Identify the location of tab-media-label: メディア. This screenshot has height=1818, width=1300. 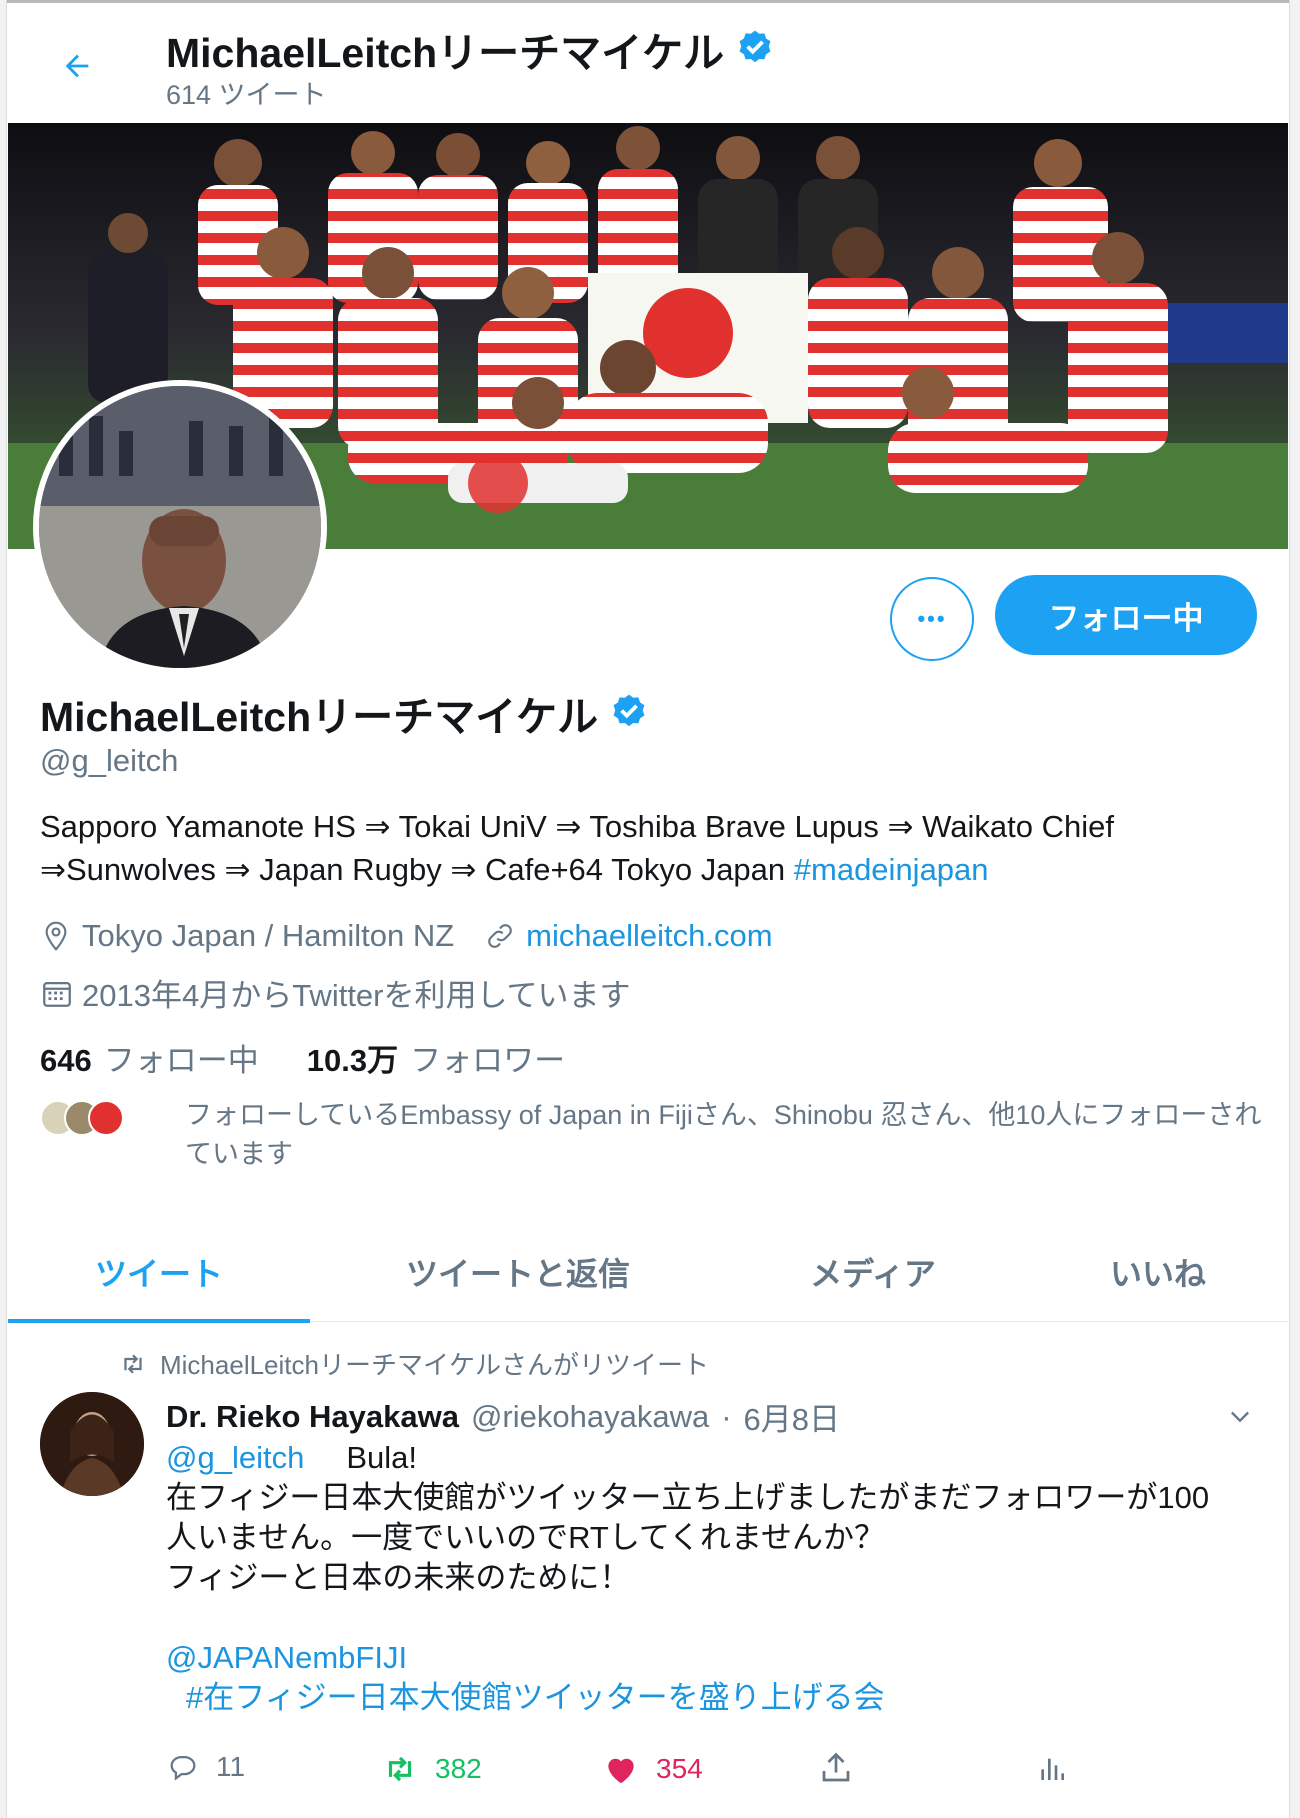
(873, 1274).